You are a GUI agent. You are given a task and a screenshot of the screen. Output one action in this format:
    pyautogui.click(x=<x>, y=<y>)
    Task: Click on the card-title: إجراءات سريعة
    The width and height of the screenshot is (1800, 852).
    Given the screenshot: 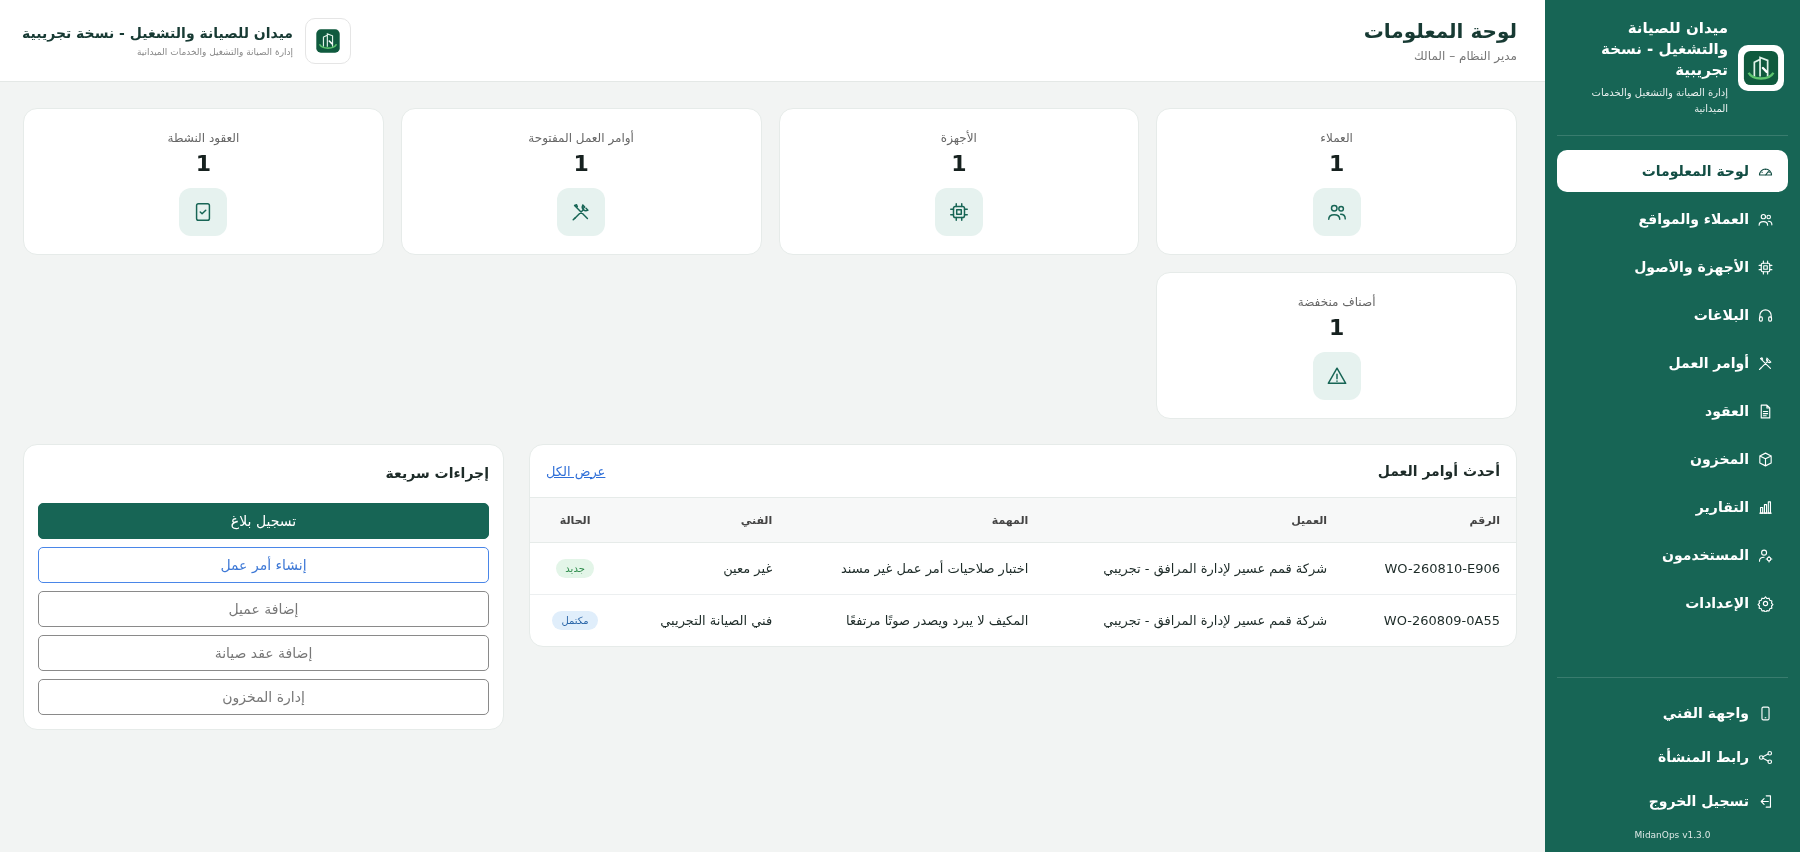 What is the action you would take?
    pyautogui.click(x=436, y=473)
    